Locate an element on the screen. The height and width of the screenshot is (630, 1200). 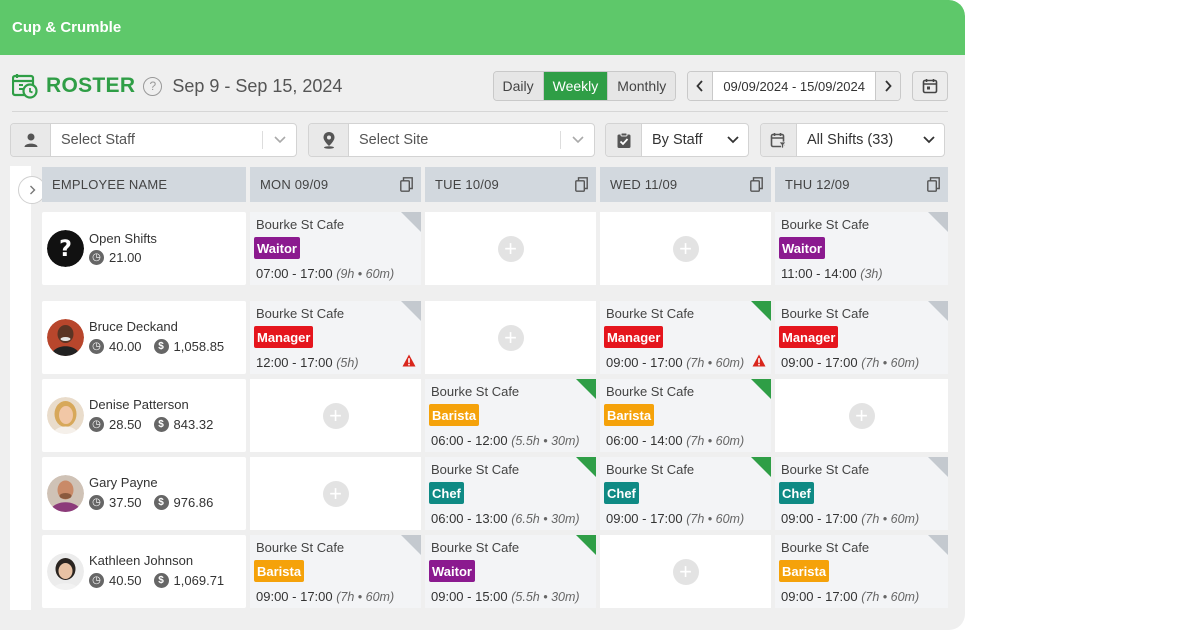
page-title: ROSTER is located at coordinates (91, 85).